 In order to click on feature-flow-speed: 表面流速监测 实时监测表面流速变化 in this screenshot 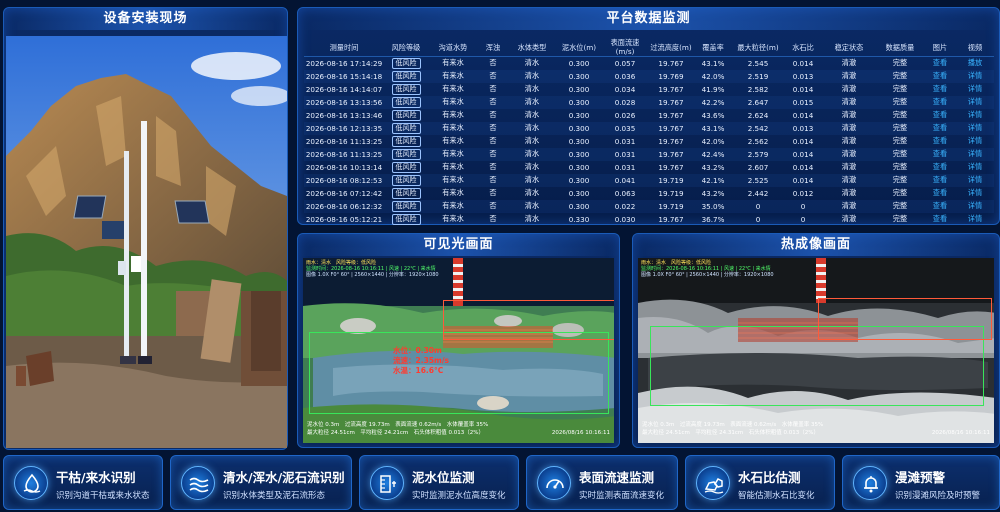, I will do `click(602, 482)`.